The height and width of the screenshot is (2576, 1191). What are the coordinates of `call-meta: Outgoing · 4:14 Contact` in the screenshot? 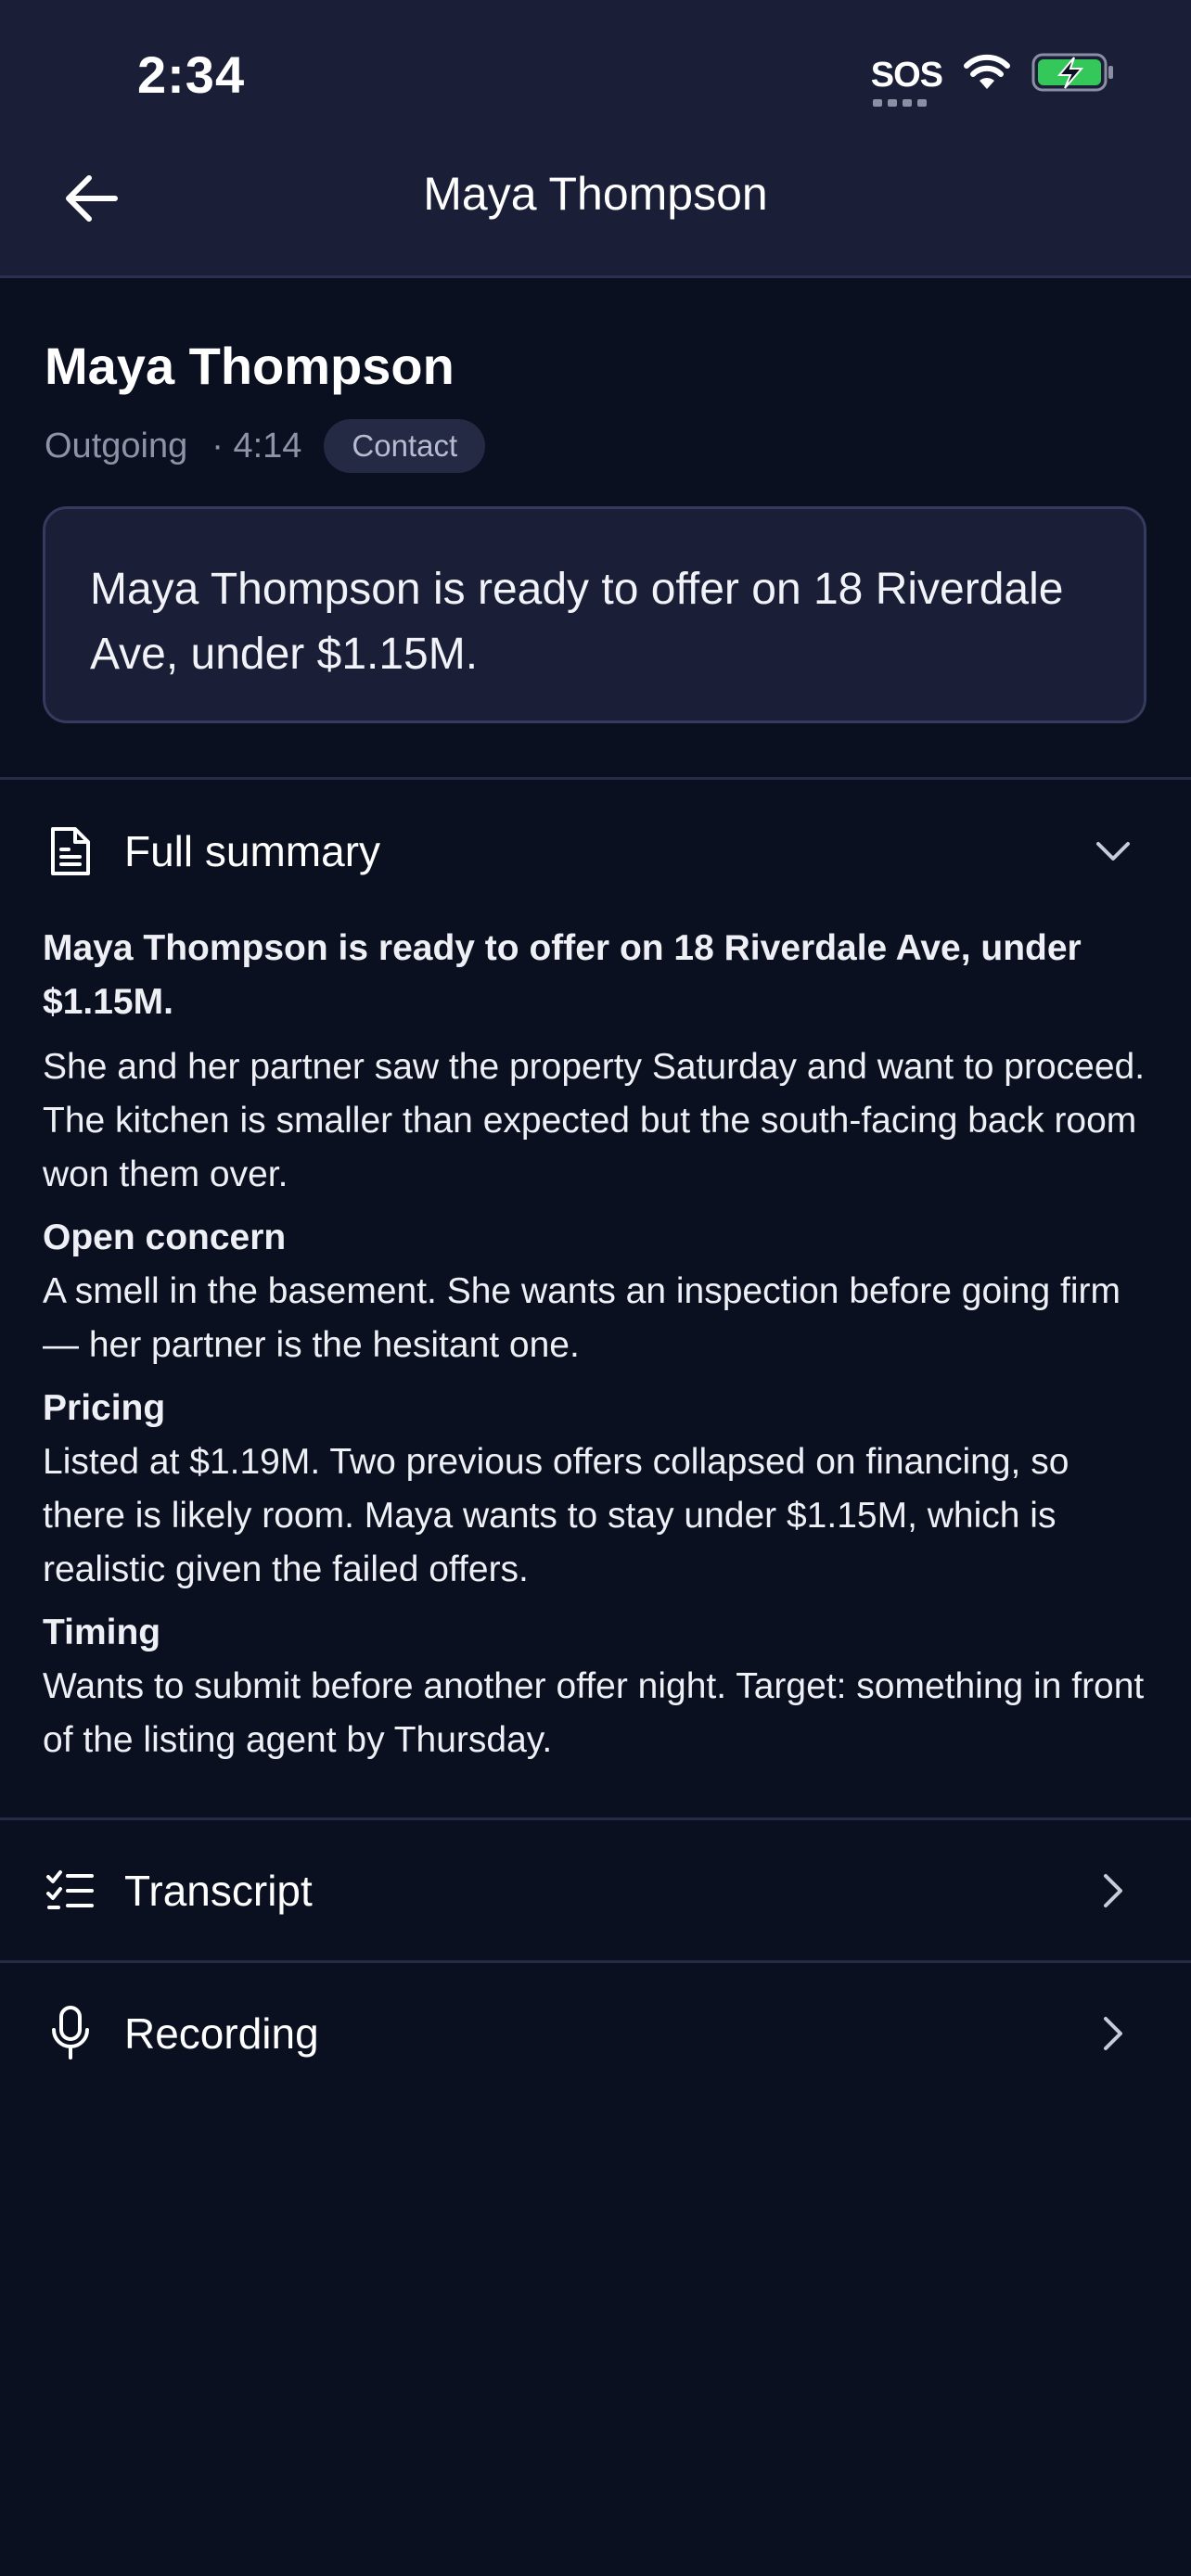 It's located at (265, 446).